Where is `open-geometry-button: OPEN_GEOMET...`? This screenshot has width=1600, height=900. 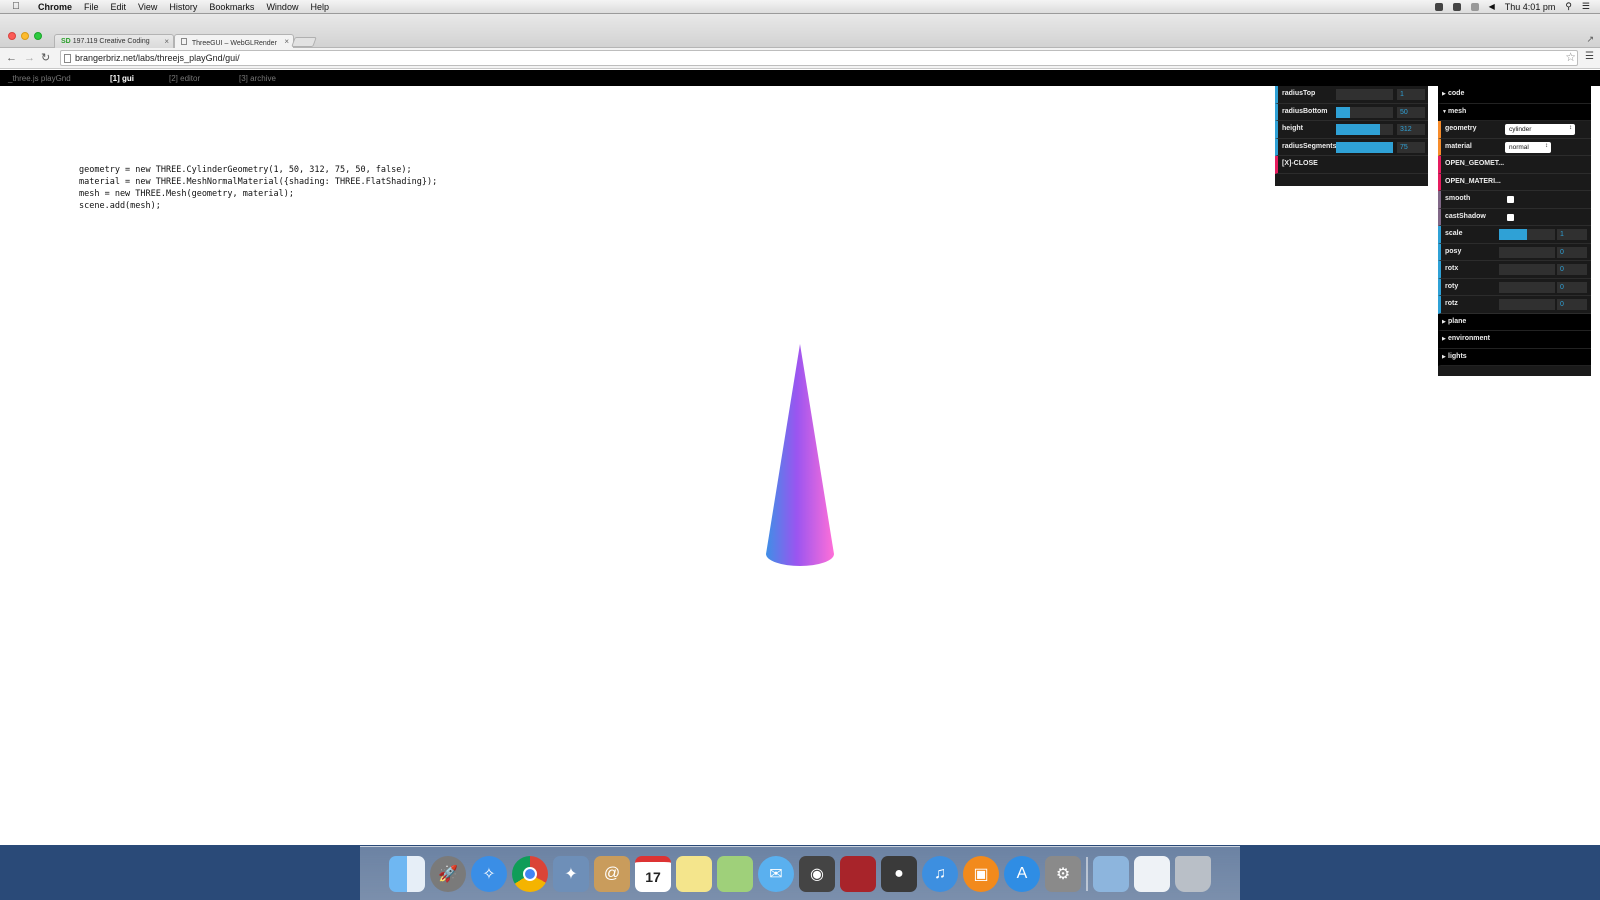
open-geometry-button: OPEN_GEOMET... is located at coordinates (1514, 165).